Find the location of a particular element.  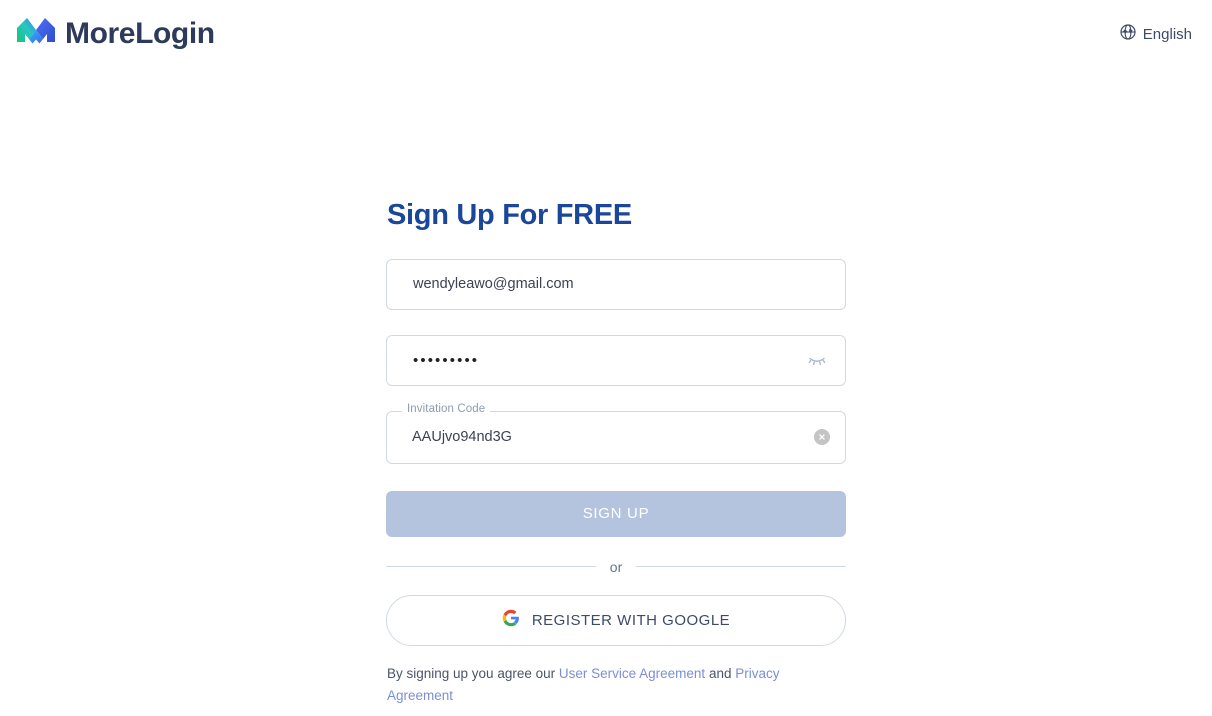

brand-name: MoreLogin is located at coordinates (140, 33).